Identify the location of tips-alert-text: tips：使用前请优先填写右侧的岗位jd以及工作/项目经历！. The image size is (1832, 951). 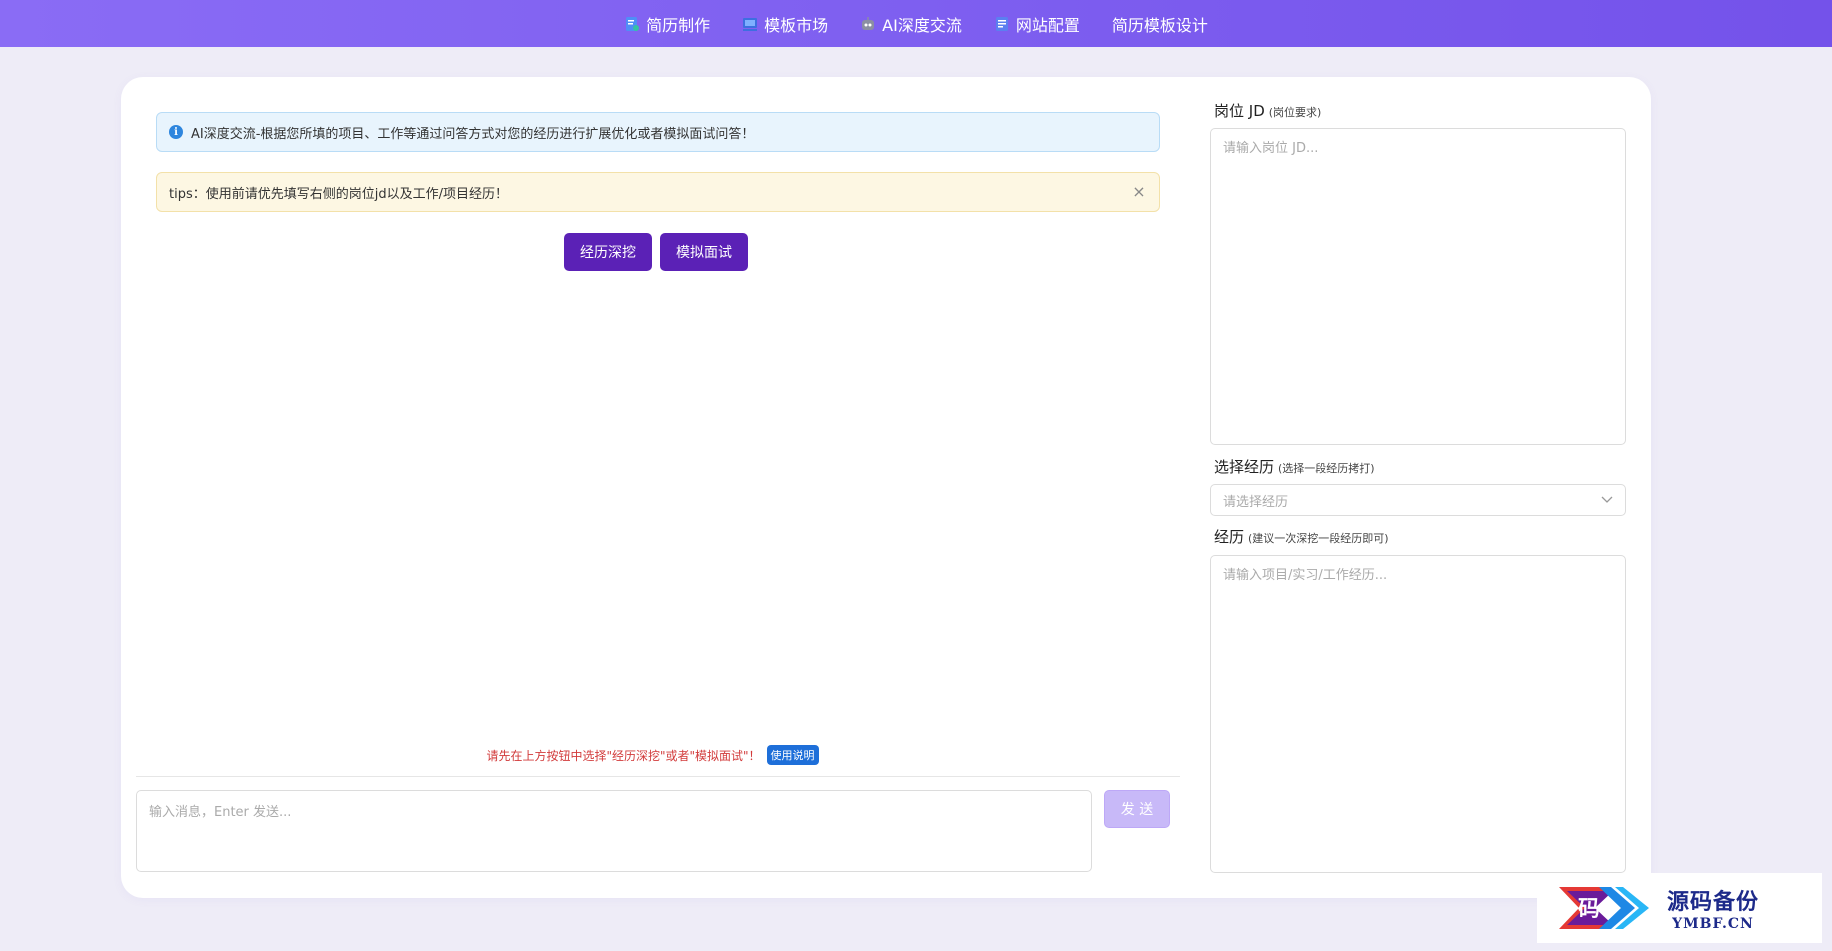
(338, 194).